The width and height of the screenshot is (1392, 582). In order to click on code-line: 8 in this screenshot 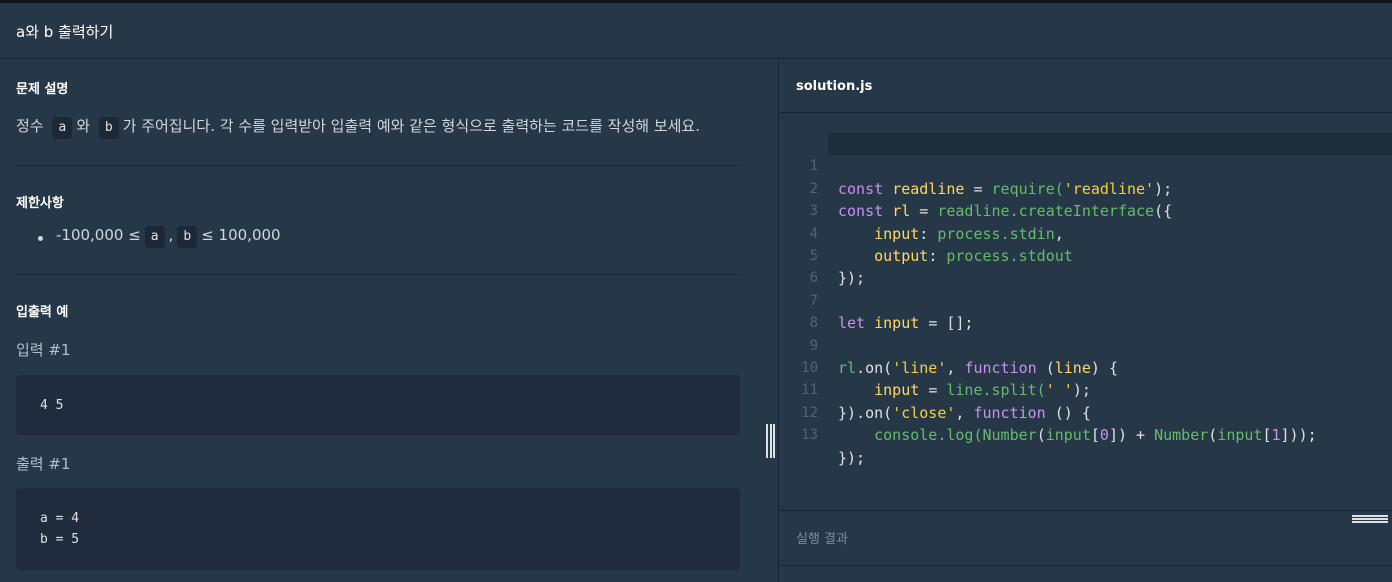, I will do `click(1086, 310)`.